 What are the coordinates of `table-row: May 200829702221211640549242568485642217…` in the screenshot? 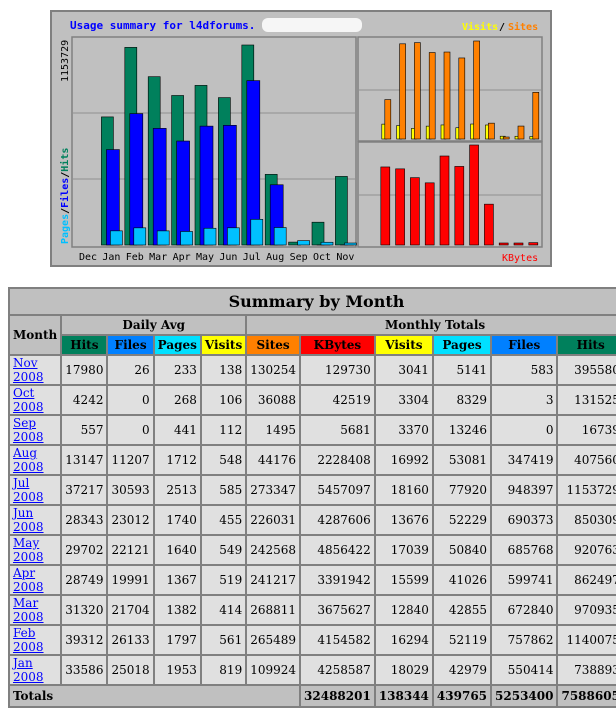 It's located at (312, 550).